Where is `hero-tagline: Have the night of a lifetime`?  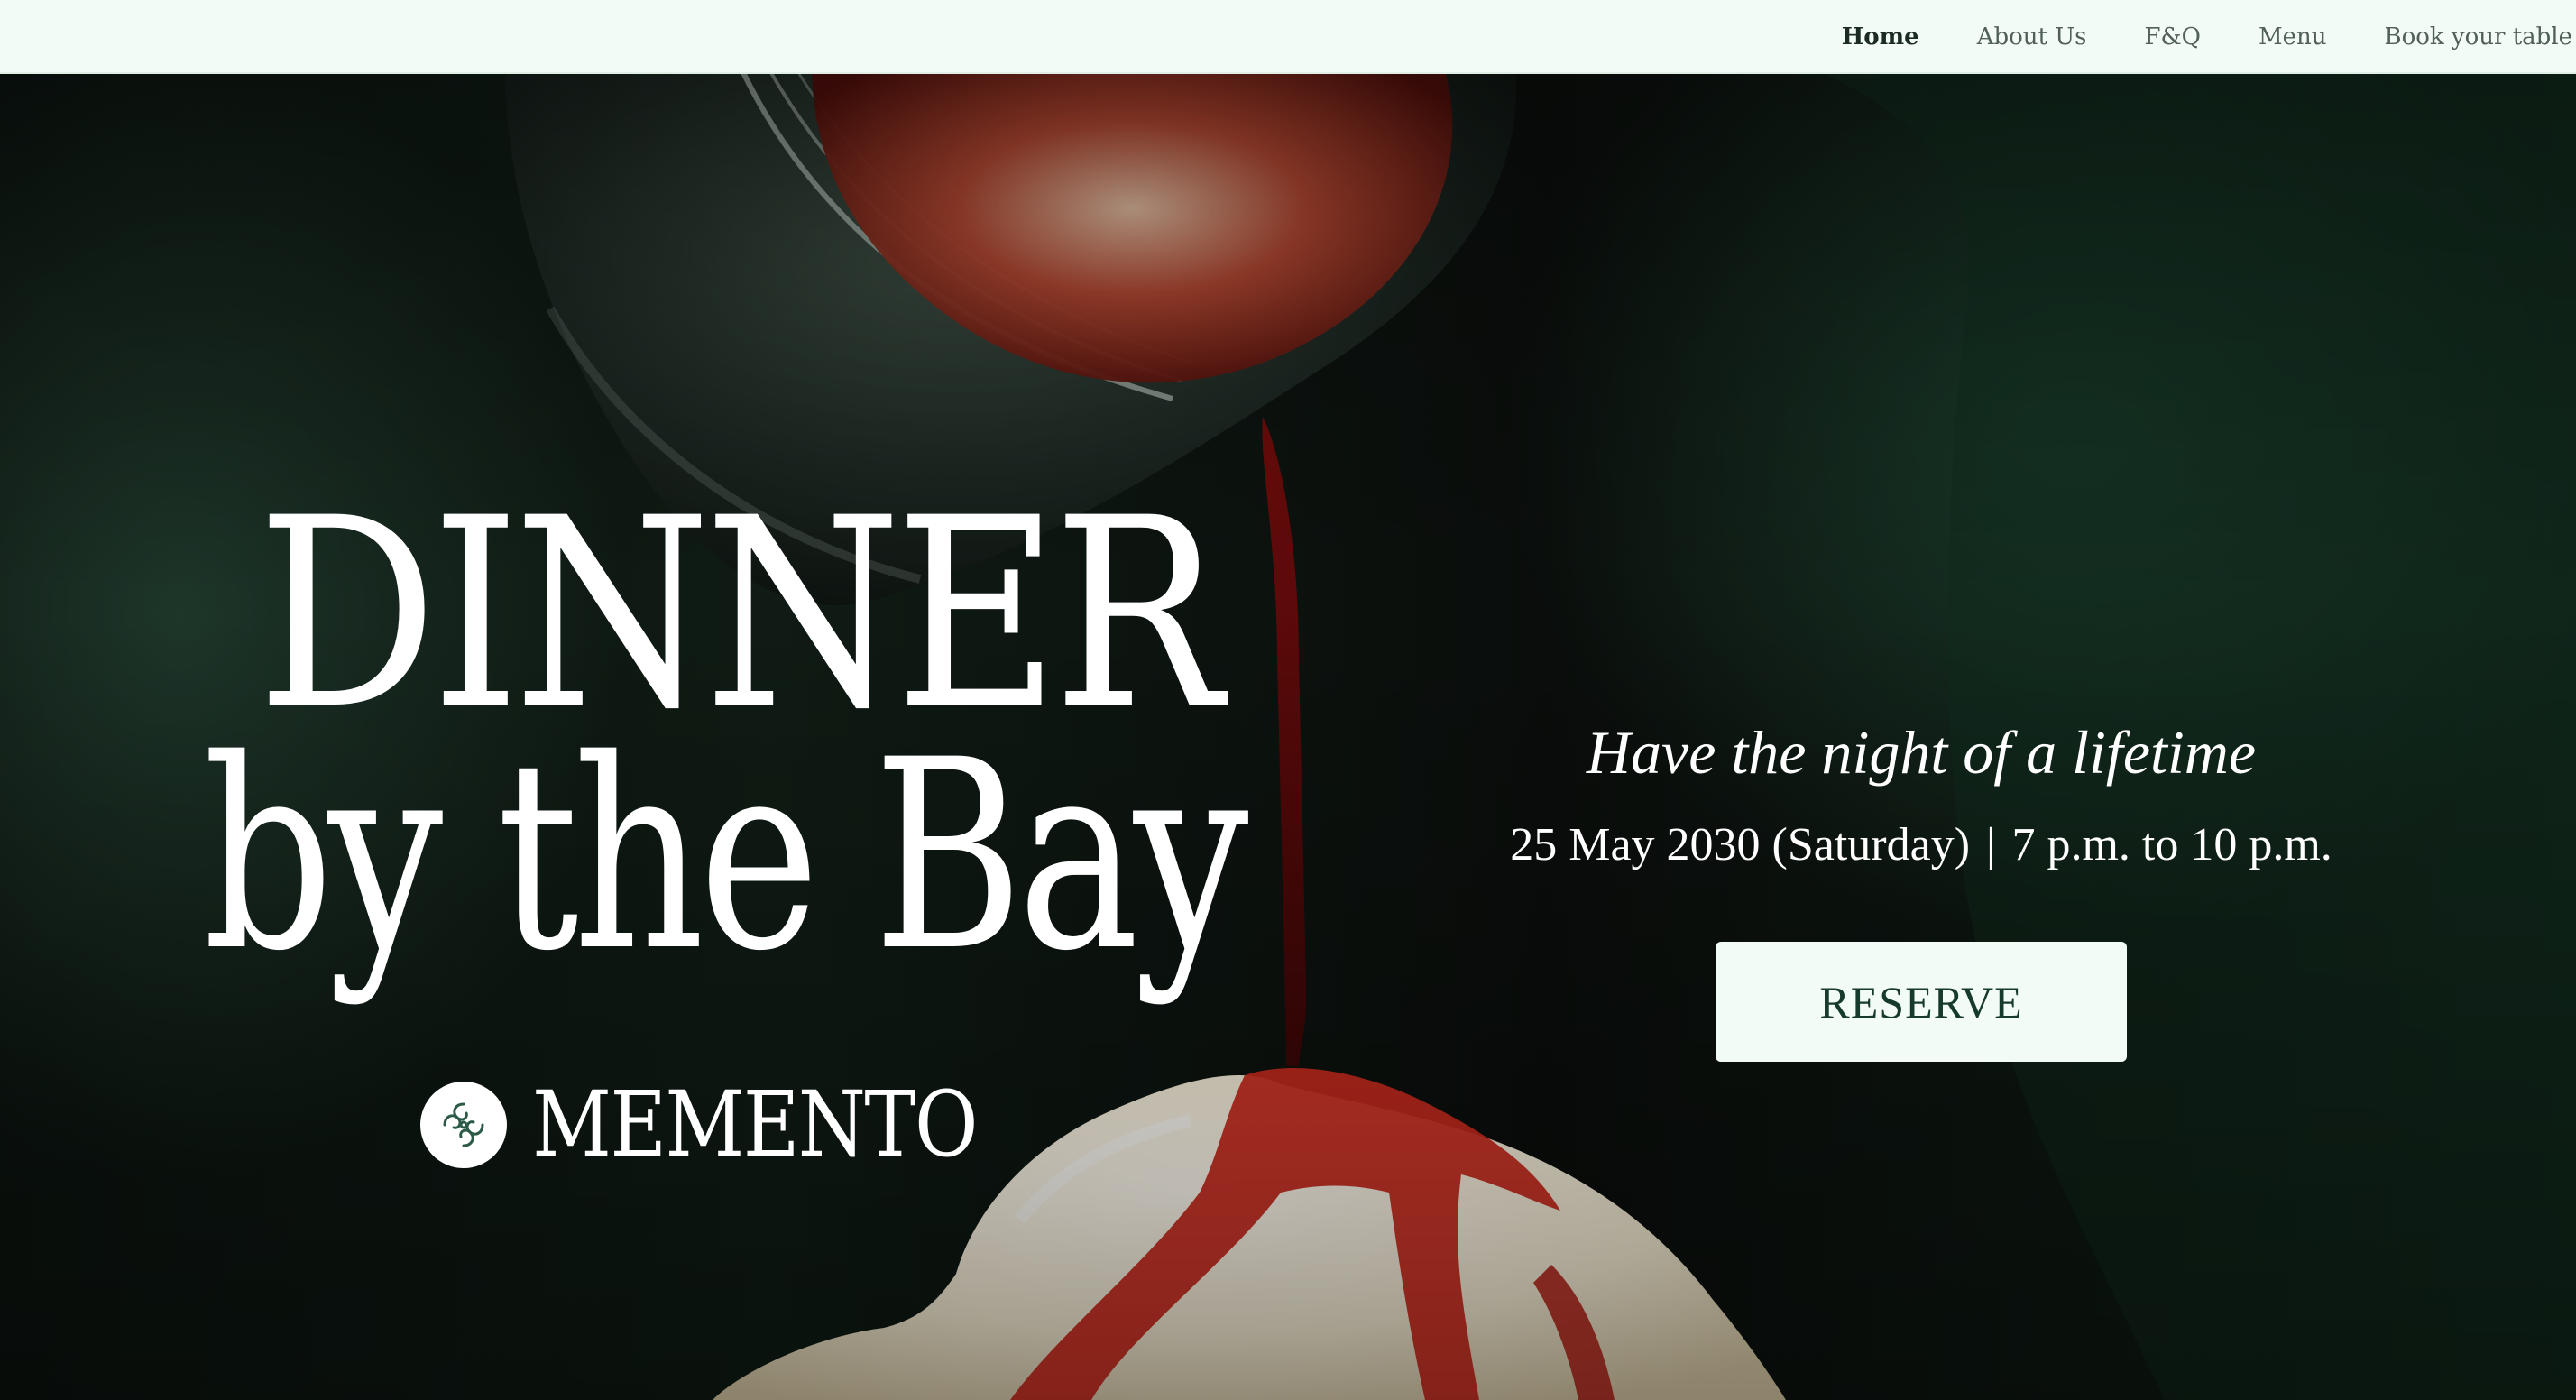
hero-tagline: Have the night of a lifetime is located at coordinates (1921, 752).